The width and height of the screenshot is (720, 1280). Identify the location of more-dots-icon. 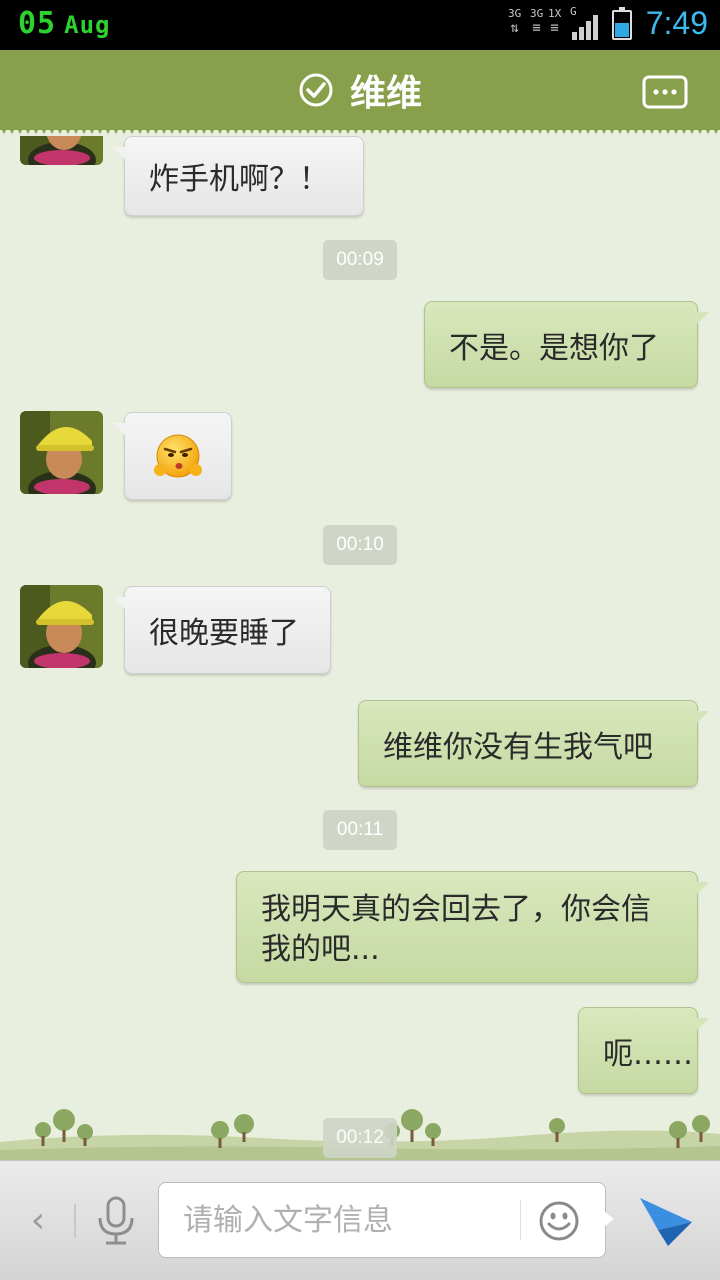
(665, 92).